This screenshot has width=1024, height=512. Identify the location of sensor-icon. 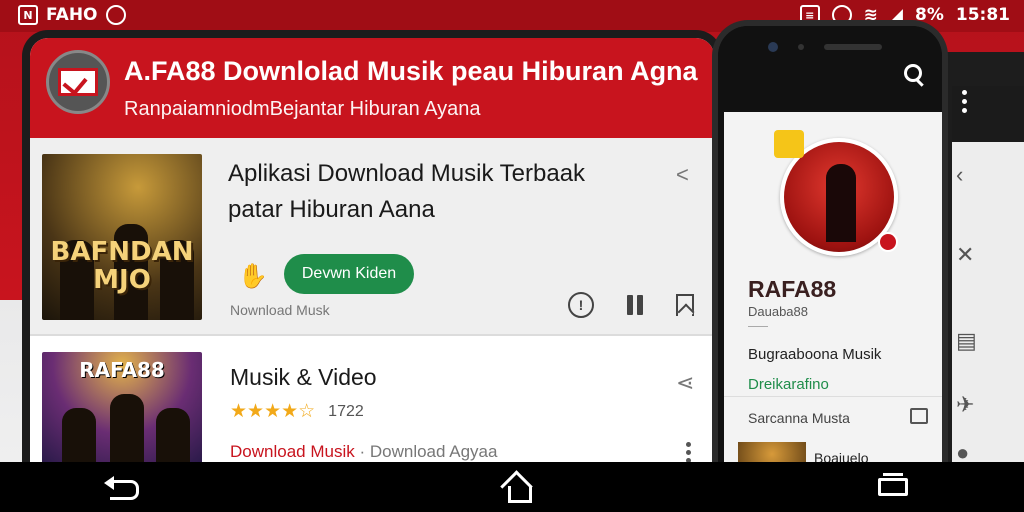
(801, 47).